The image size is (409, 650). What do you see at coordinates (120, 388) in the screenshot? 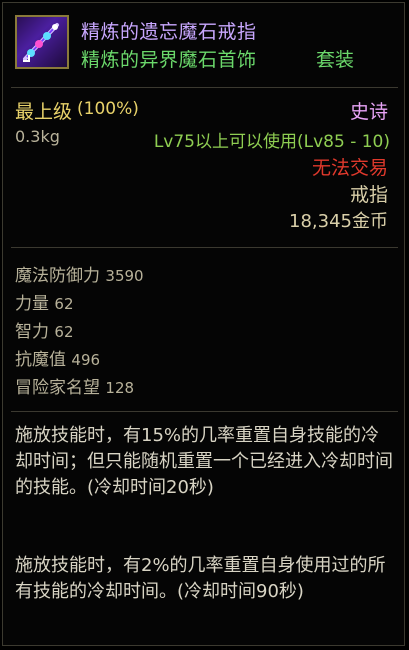
I see `stat-value: 128` at bounding box center [120, 388].